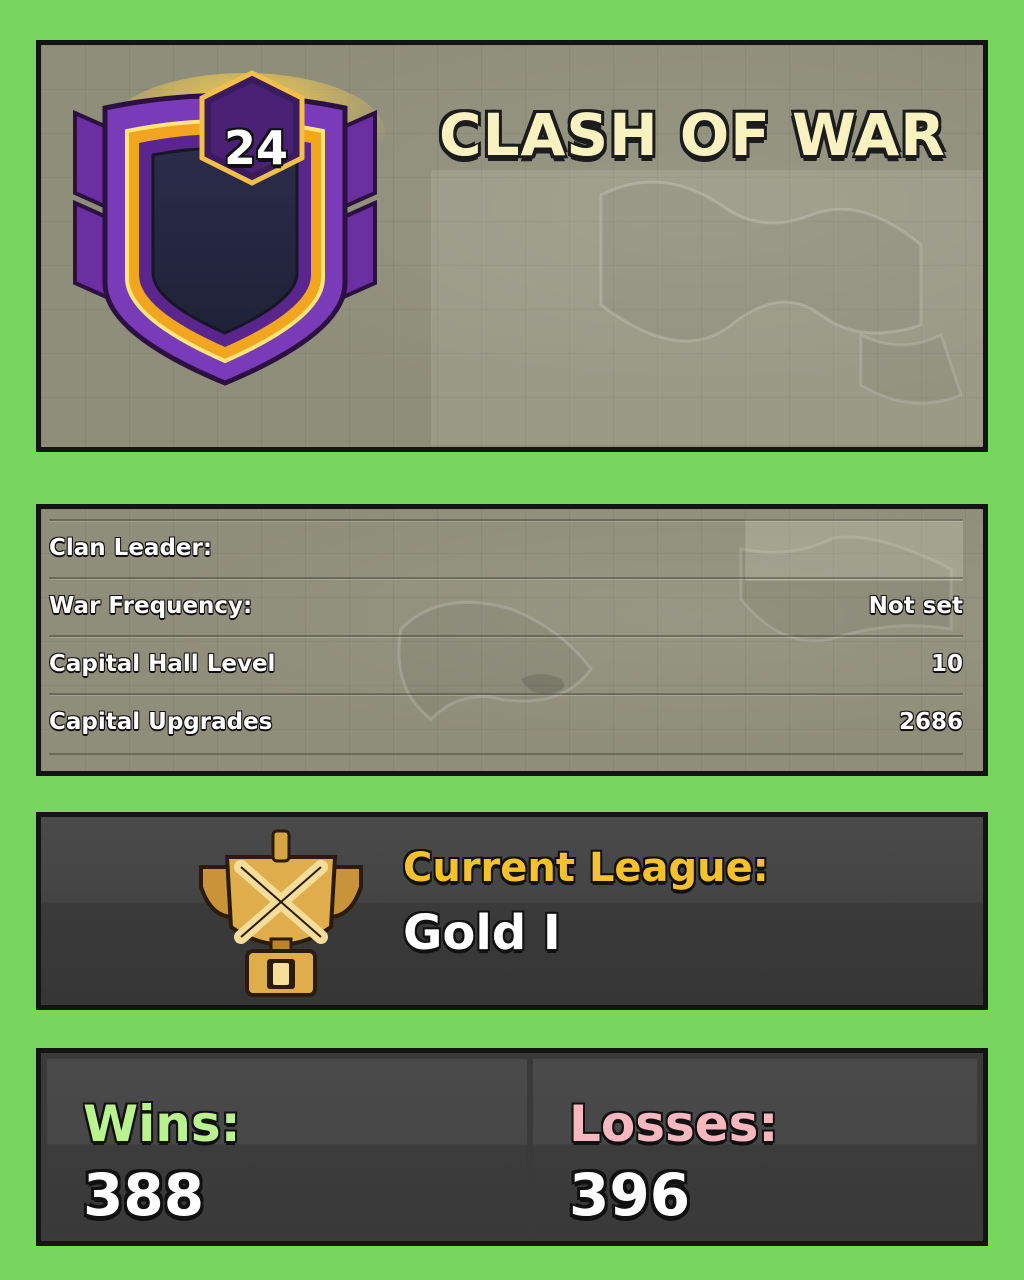 This screenshot has height=1280, width=1024. I want to click on war-record-panel: Wins: 388 Losses: 396, so click(512, 1147).